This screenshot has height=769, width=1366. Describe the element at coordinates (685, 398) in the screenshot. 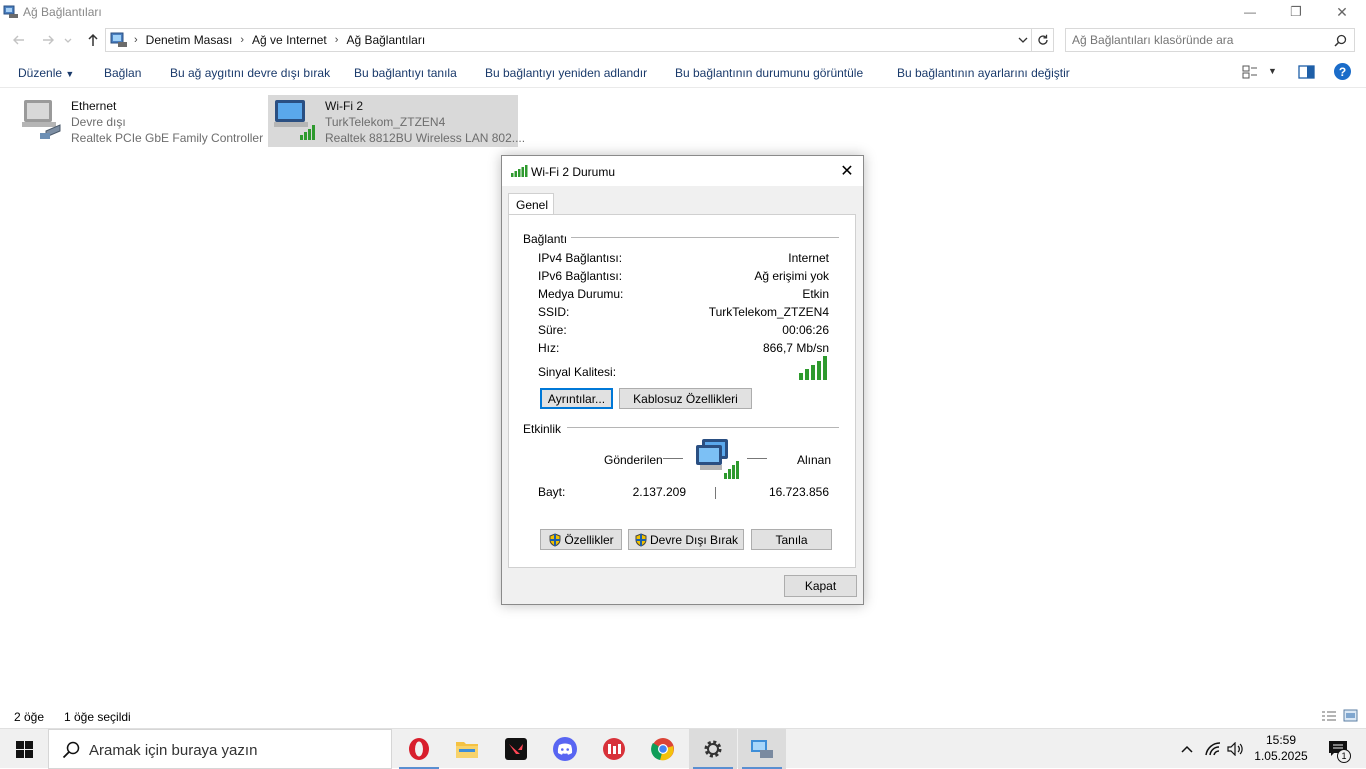

I see `wireless-properties-button: Kablosuz Özellikleri` at that location.